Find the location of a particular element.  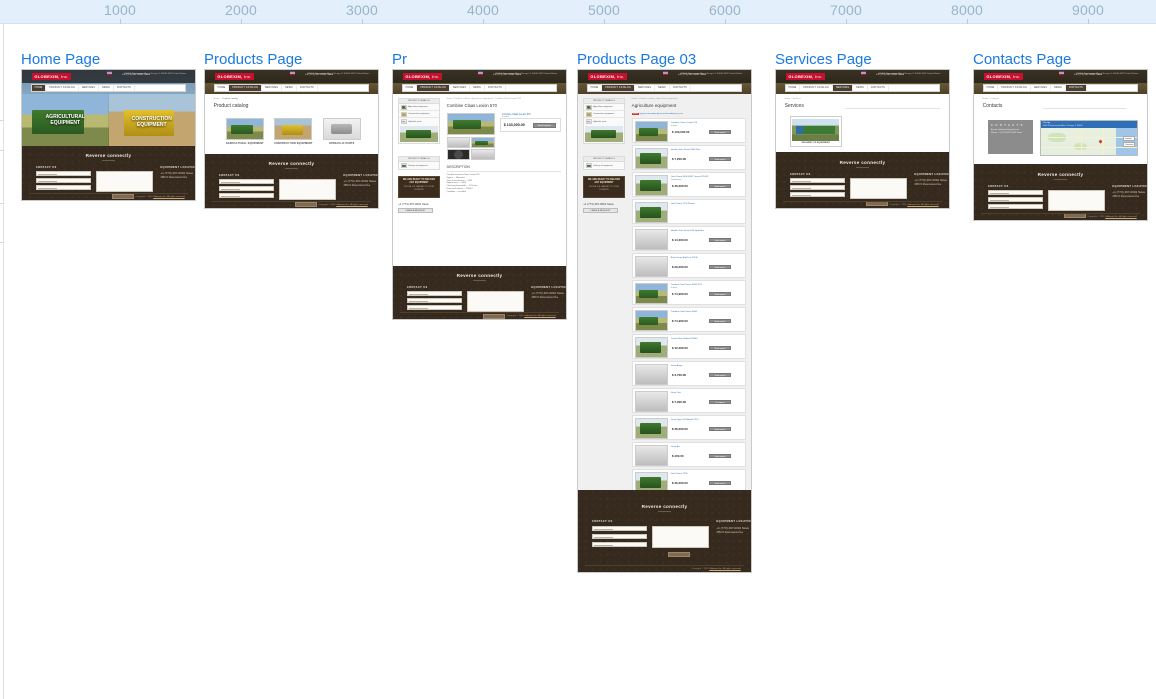

category-thumb-construction is located at coordinates (293, 129).